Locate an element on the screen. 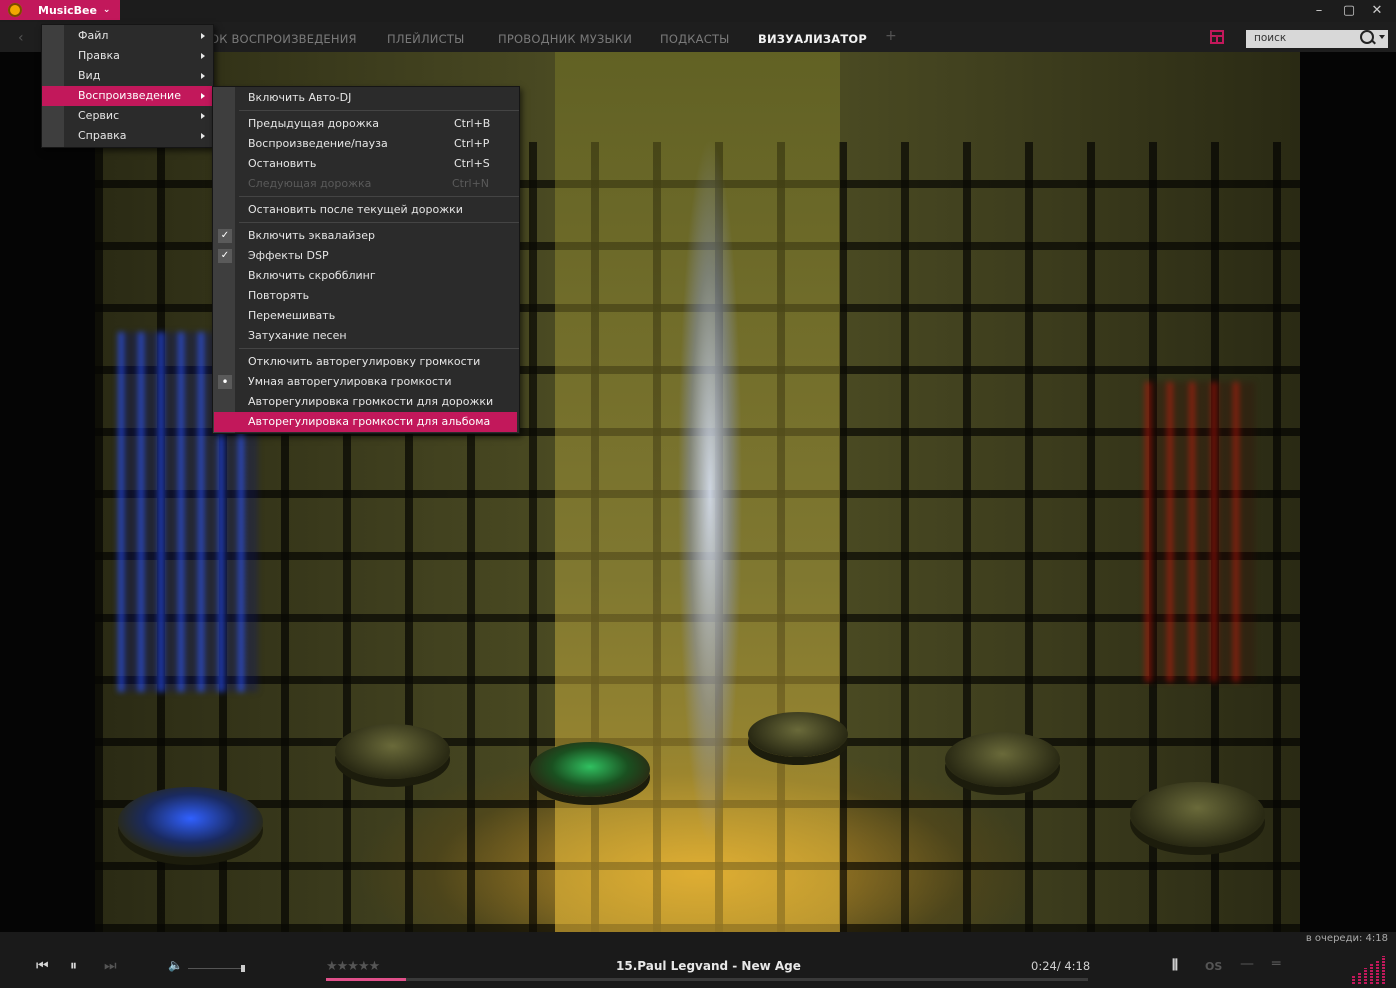 This screenshot has width=1396, height=988. menu-item-playback: Воспроизведение is located at coordinates (127, 96).